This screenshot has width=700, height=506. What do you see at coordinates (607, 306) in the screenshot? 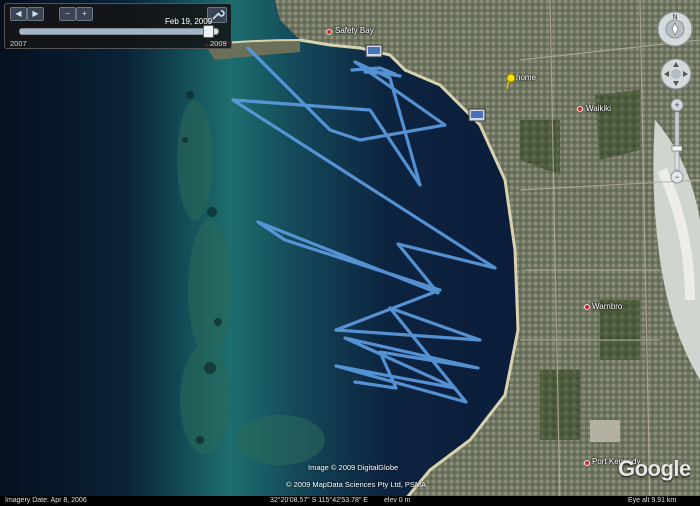
I see `label-warnbro: Warnbro` at bounding box center [607, 306].